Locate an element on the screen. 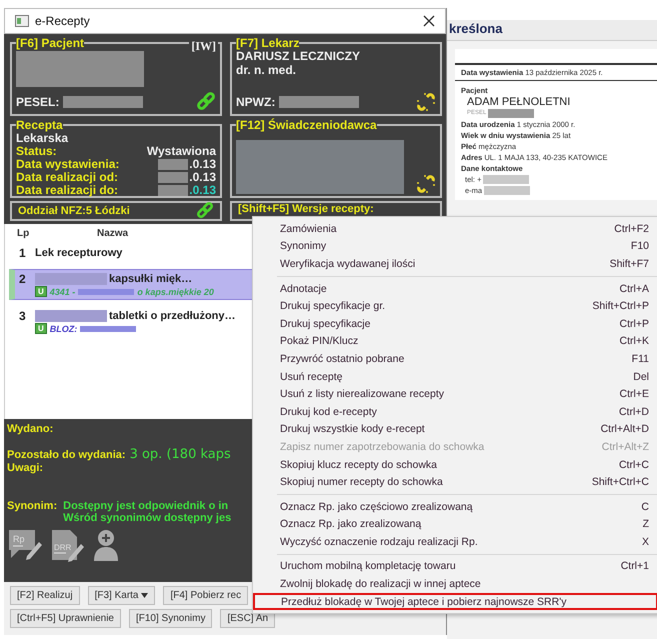 The image size is (657, 639). toolbar-button: [Ctrl+F5] Uprawnienie is located at coordinates (65, 618).